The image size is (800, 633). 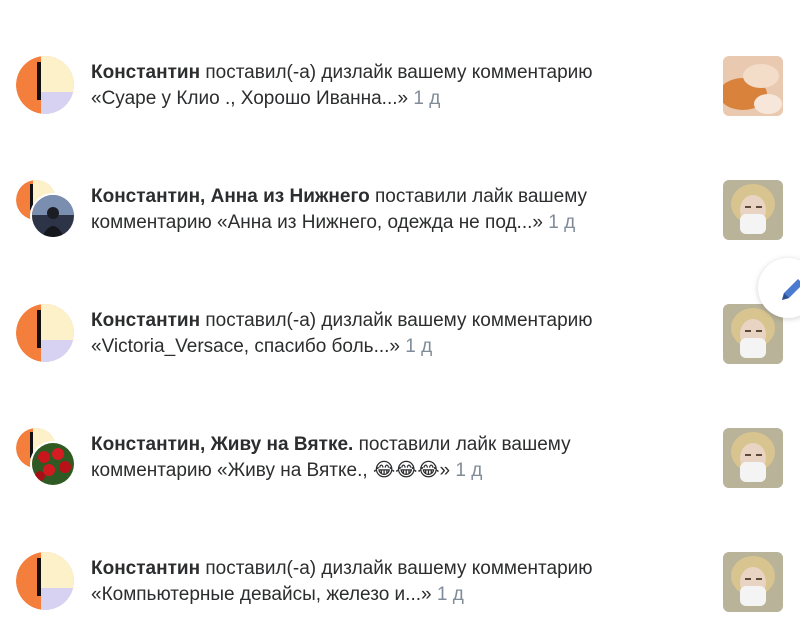 I want to click on actor-names: Константин, Анна из Нижнего, so click(x=230, y=196).